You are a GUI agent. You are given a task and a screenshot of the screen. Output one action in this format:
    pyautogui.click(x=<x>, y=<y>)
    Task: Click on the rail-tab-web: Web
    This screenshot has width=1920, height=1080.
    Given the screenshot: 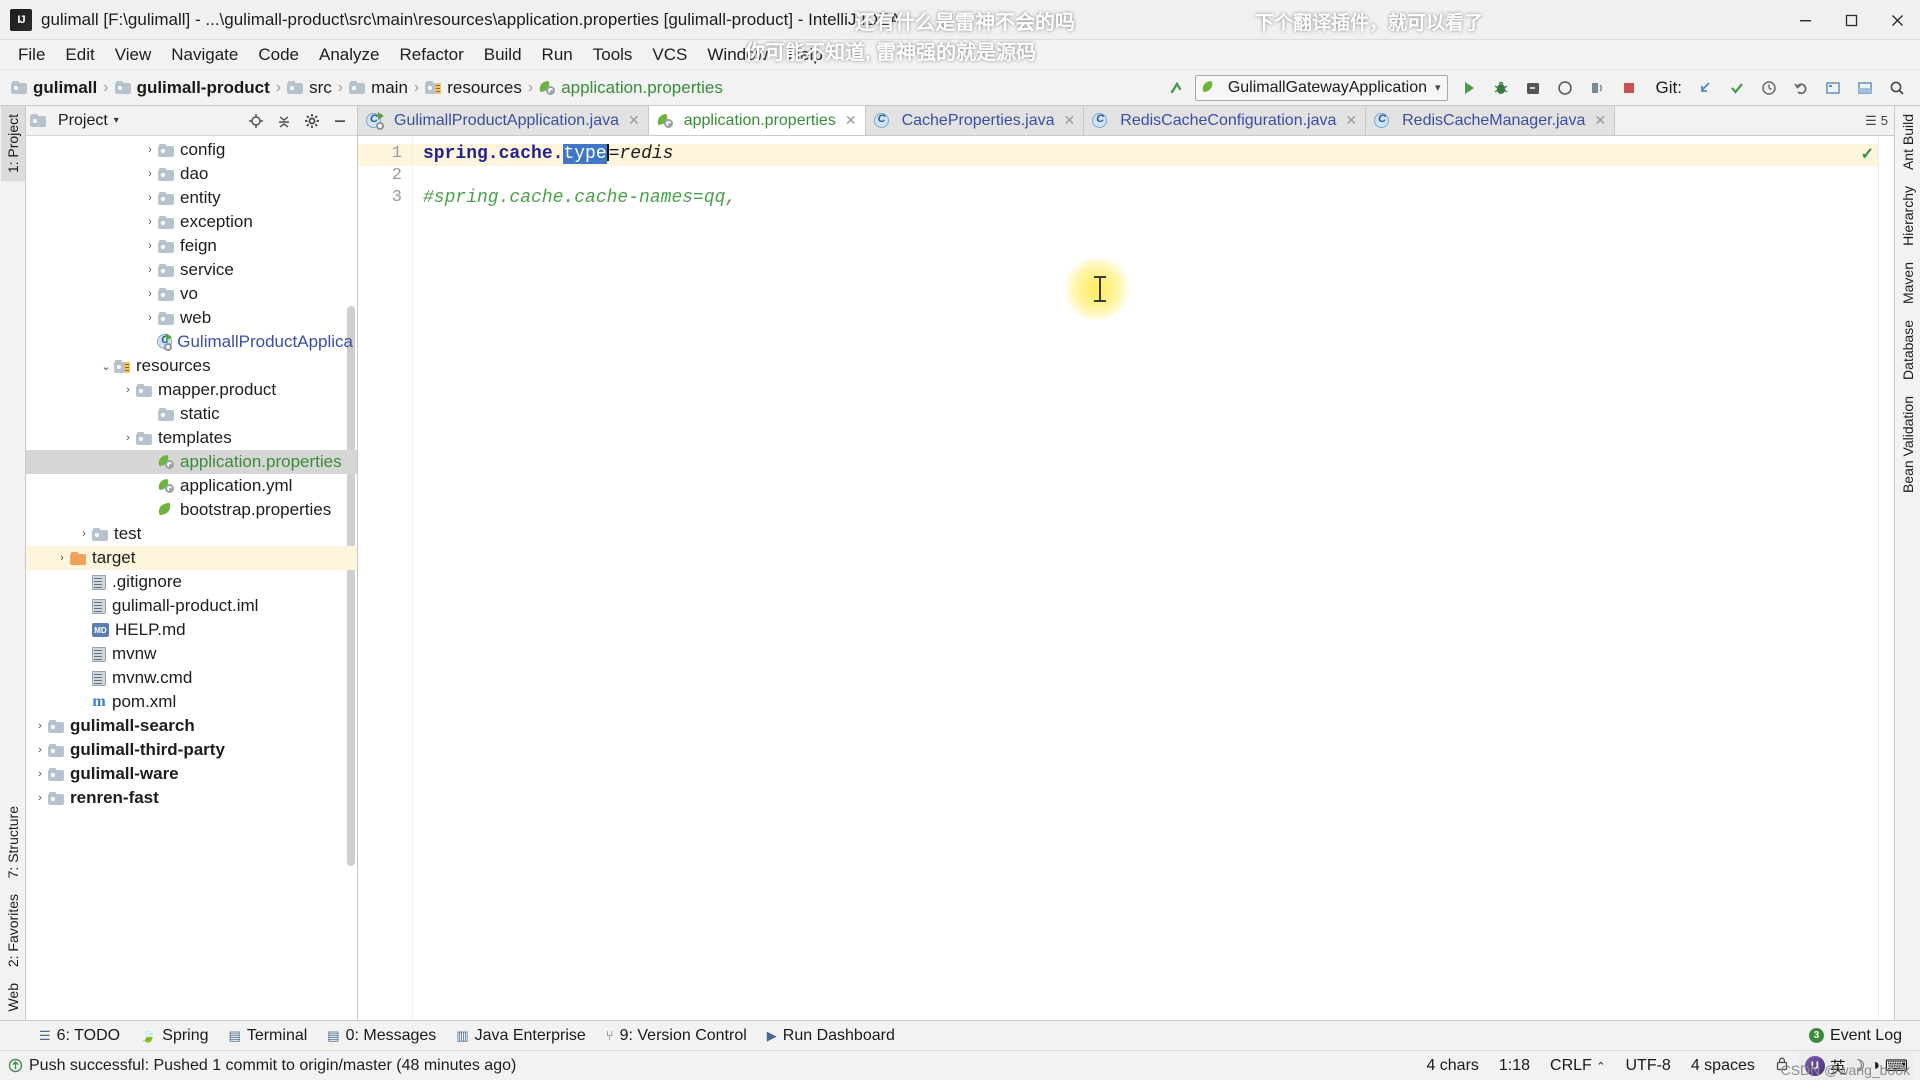 What is the action you would take?
    pyautogui.click(x=13, y=997)
    